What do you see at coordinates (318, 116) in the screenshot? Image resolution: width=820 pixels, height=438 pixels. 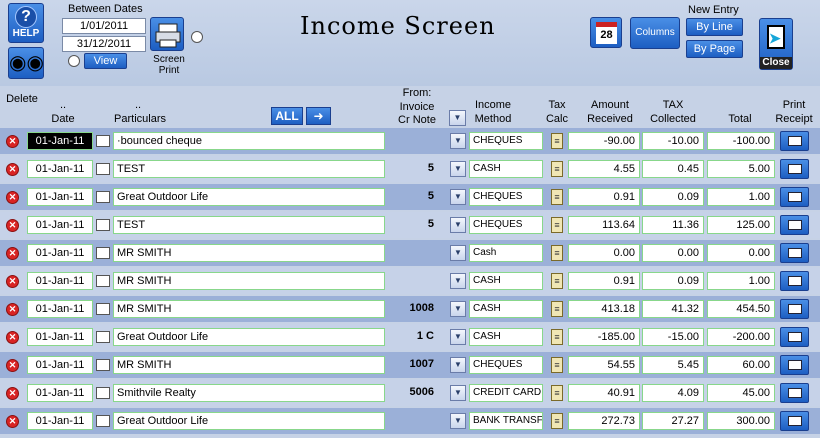 I see `go-button: ➜` at bounding box center [318, 116].